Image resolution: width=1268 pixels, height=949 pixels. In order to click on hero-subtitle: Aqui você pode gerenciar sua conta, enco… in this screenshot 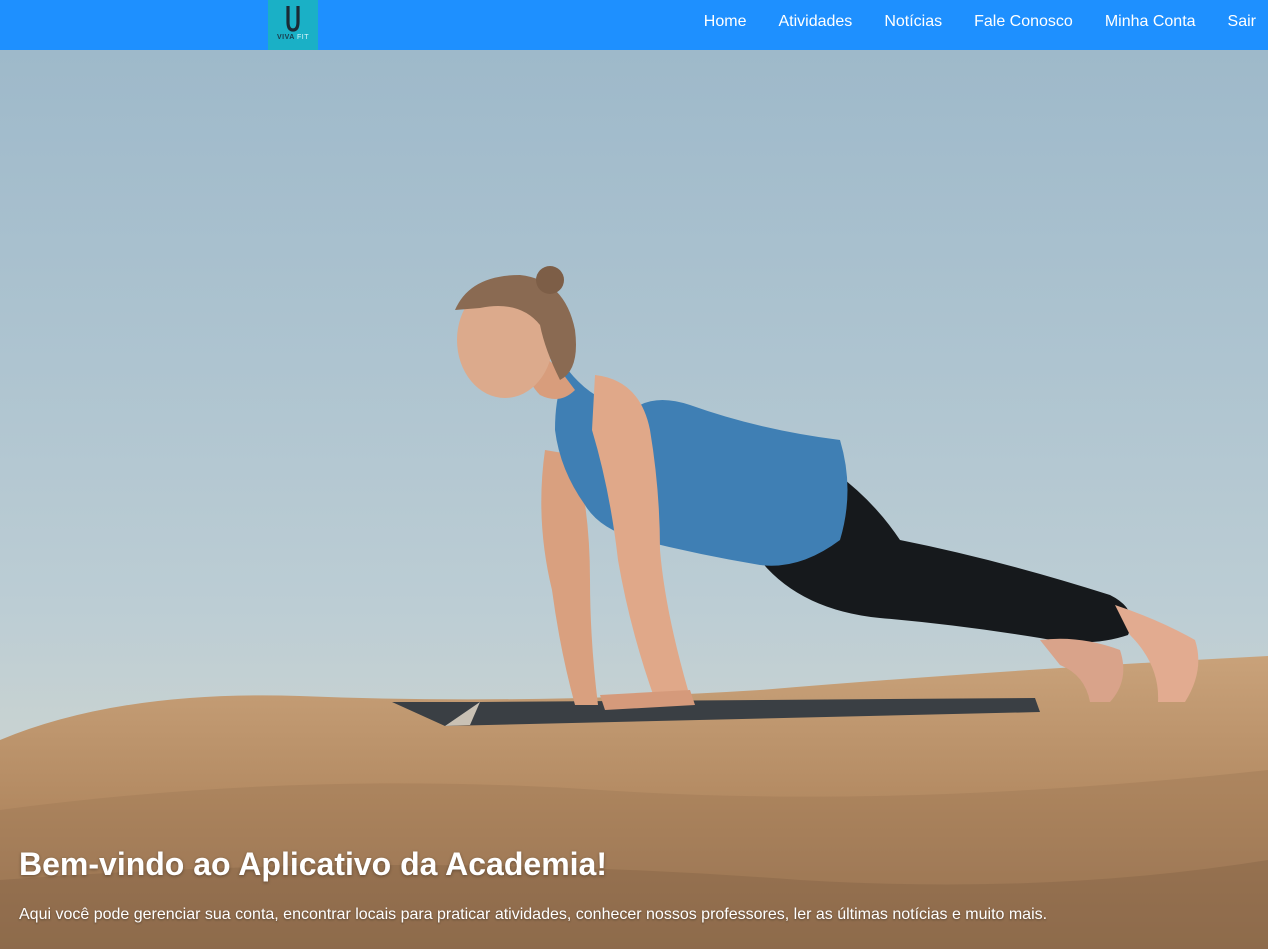, I will do `click(533, 914)`.